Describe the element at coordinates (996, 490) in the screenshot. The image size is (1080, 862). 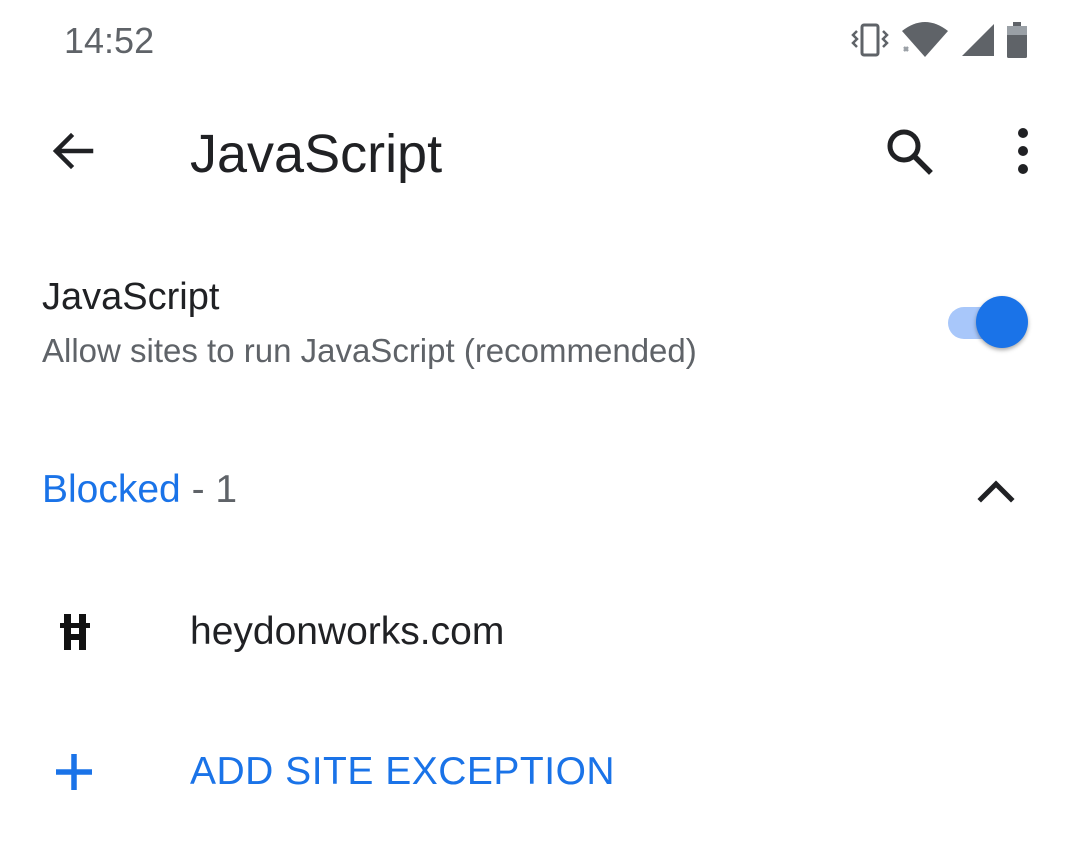
I see `expand-less-icon` at that location.